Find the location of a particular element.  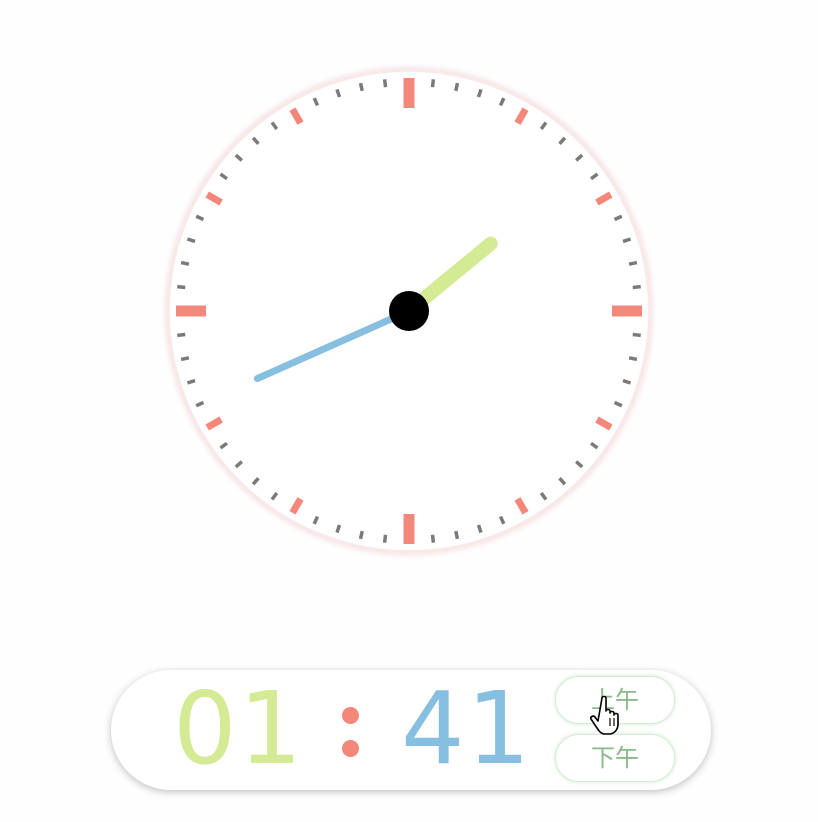

colon-dot-bottom is located at coordinates (350, 748).